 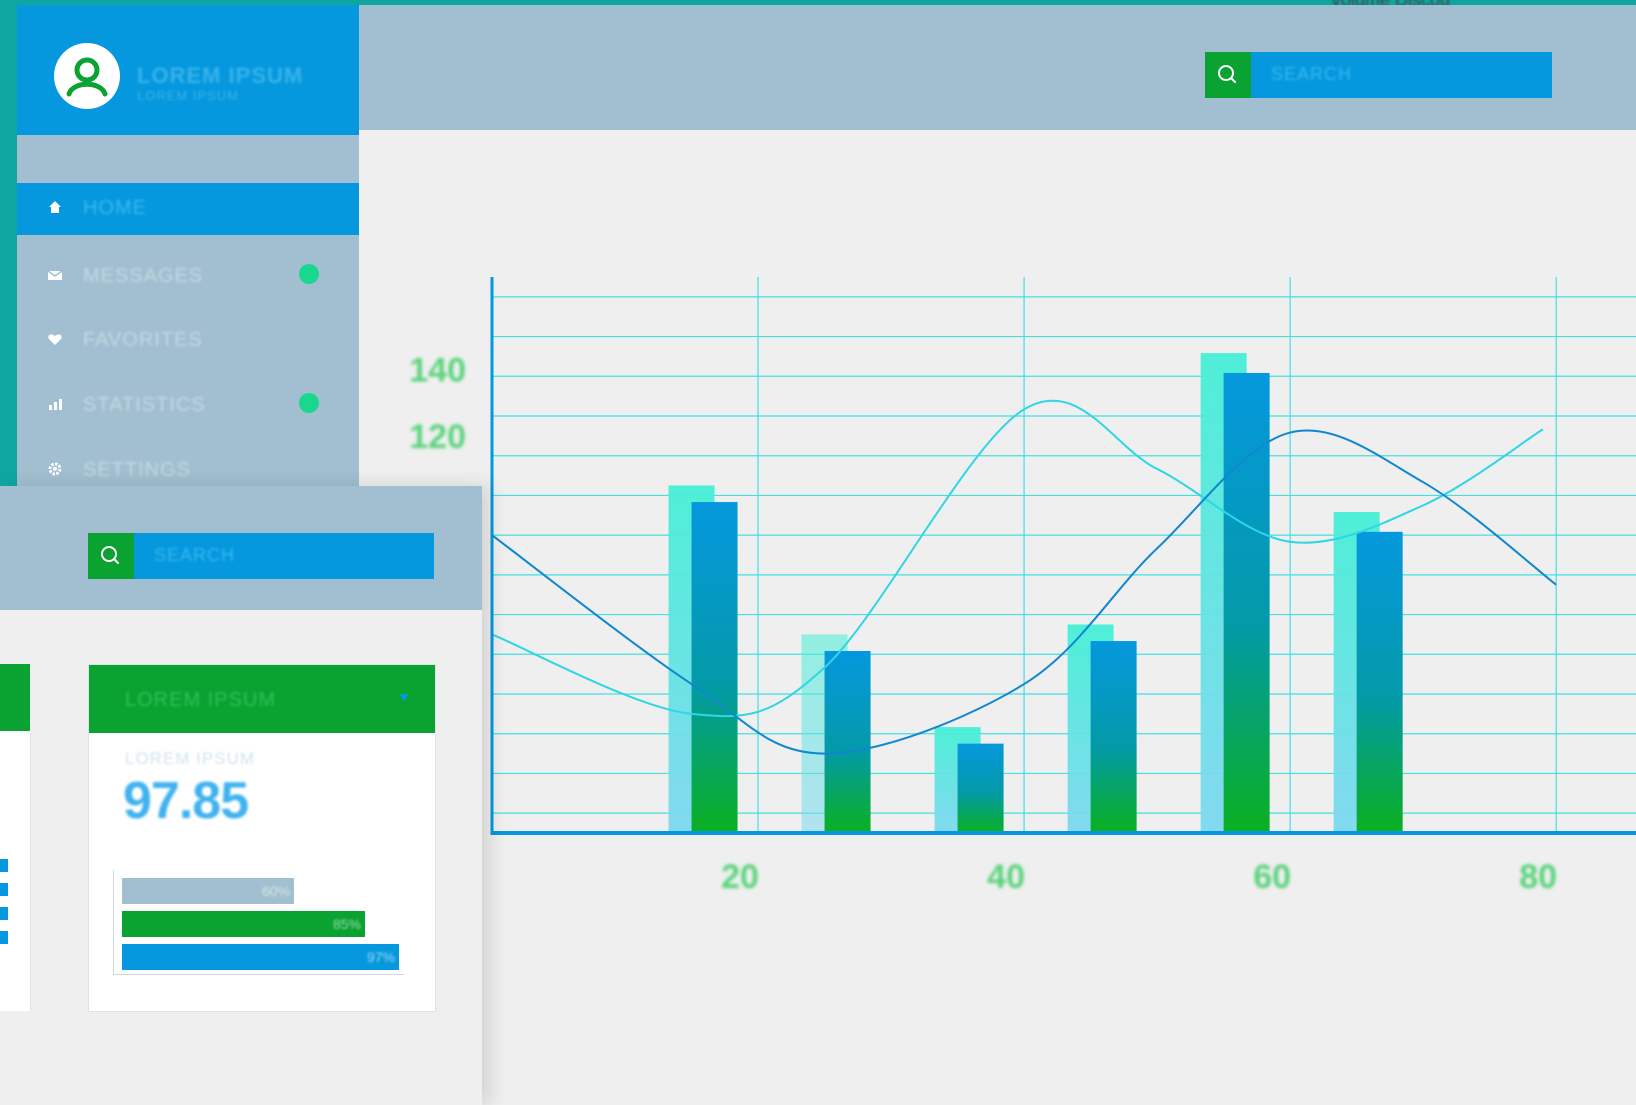 I want to click on x-tick-label: 80, so click(x=1538, y=877).